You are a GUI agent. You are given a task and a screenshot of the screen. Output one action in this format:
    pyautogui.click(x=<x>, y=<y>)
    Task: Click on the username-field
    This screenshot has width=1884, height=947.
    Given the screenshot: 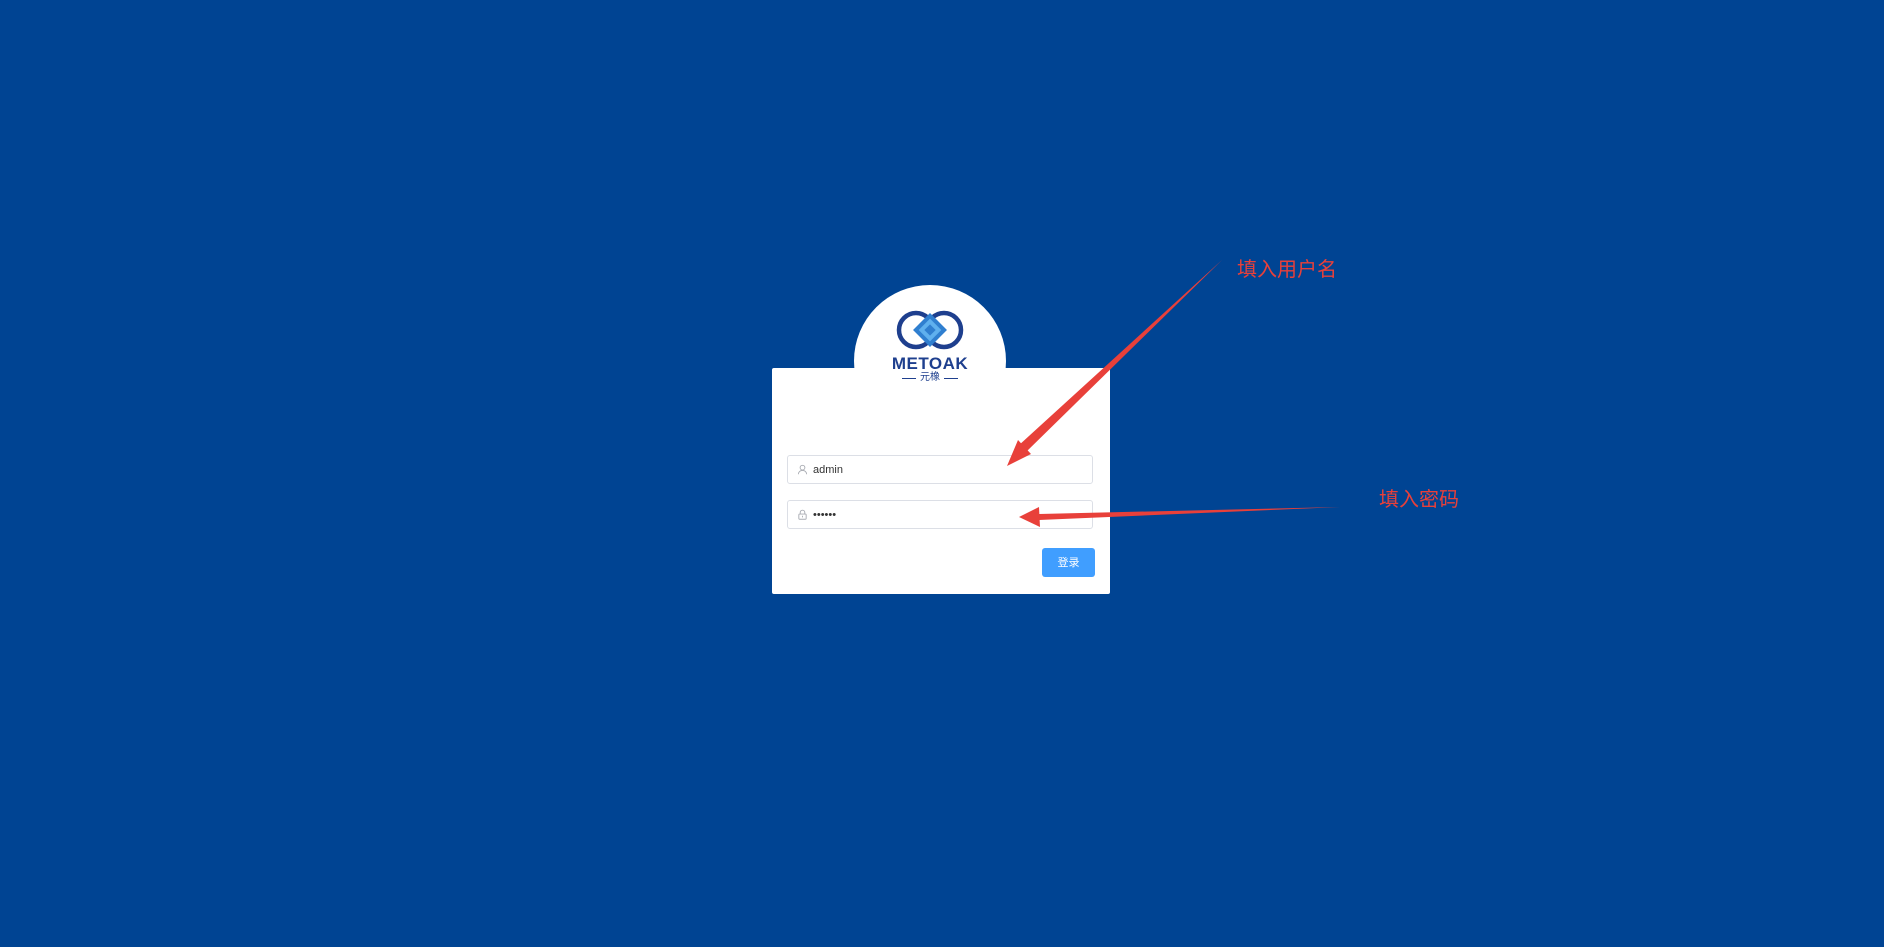 What is the action you would take?
    pyautogui.click(x=940, y=469)
    